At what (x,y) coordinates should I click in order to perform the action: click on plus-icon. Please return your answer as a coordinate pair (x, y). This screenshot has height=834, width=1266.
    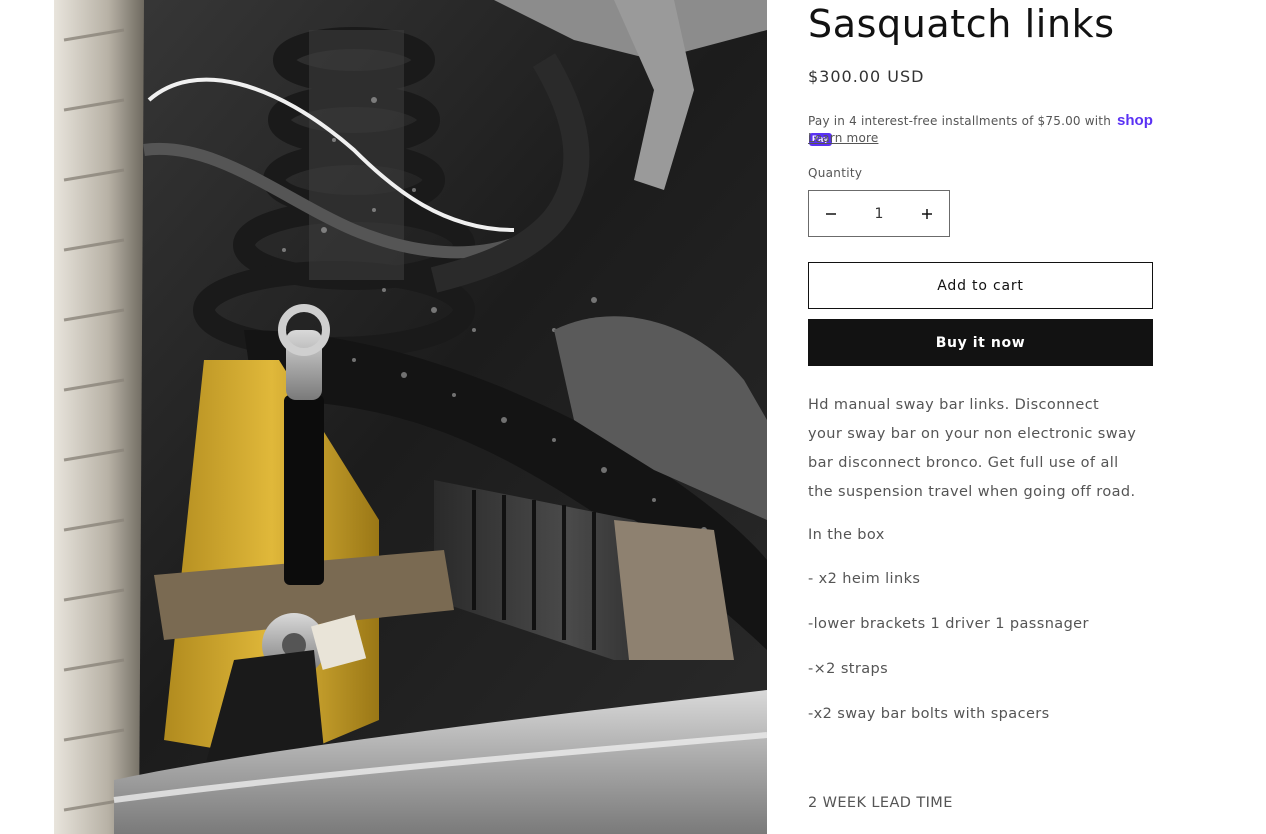
    Looking at the image, I should click on (927, 213).